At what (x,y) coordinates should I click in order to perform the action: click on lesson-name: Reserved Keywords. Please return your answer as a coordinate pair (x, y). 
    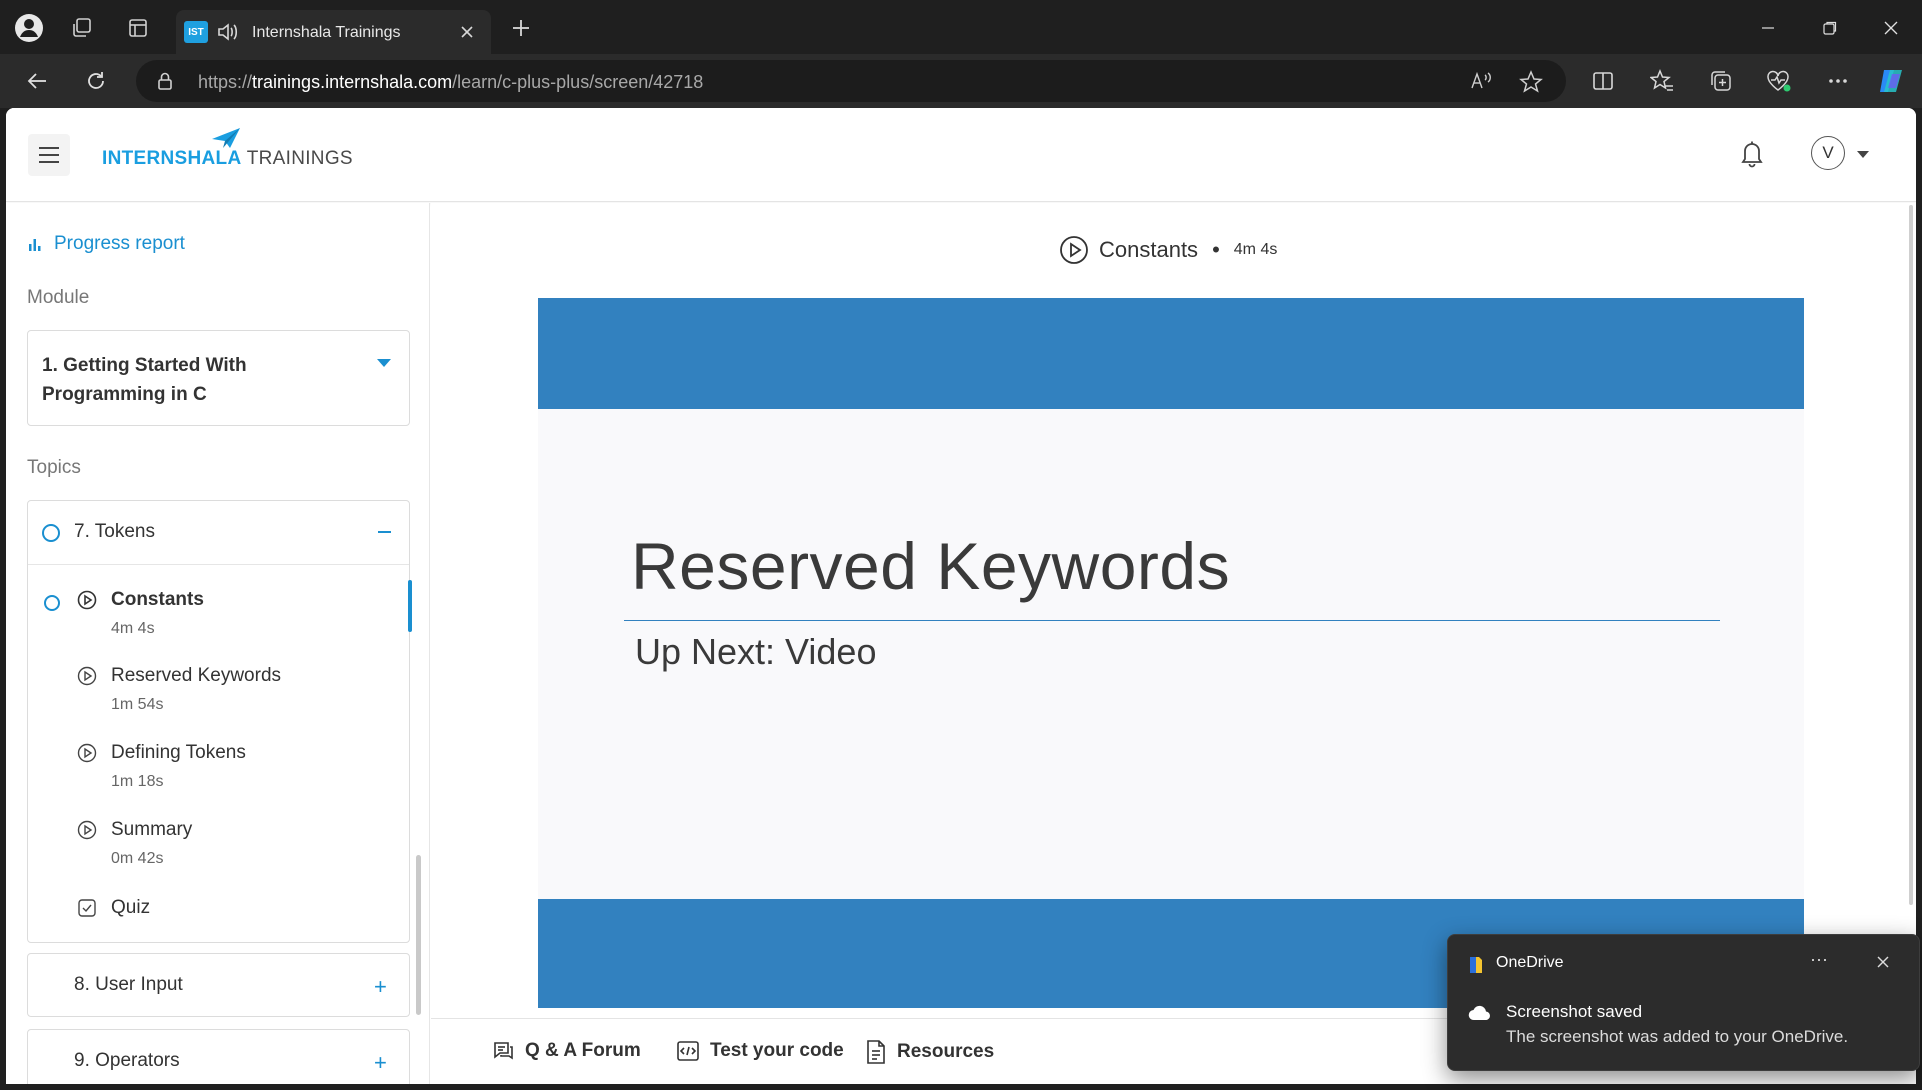
    Looking at the image, I should click on (196, 675).